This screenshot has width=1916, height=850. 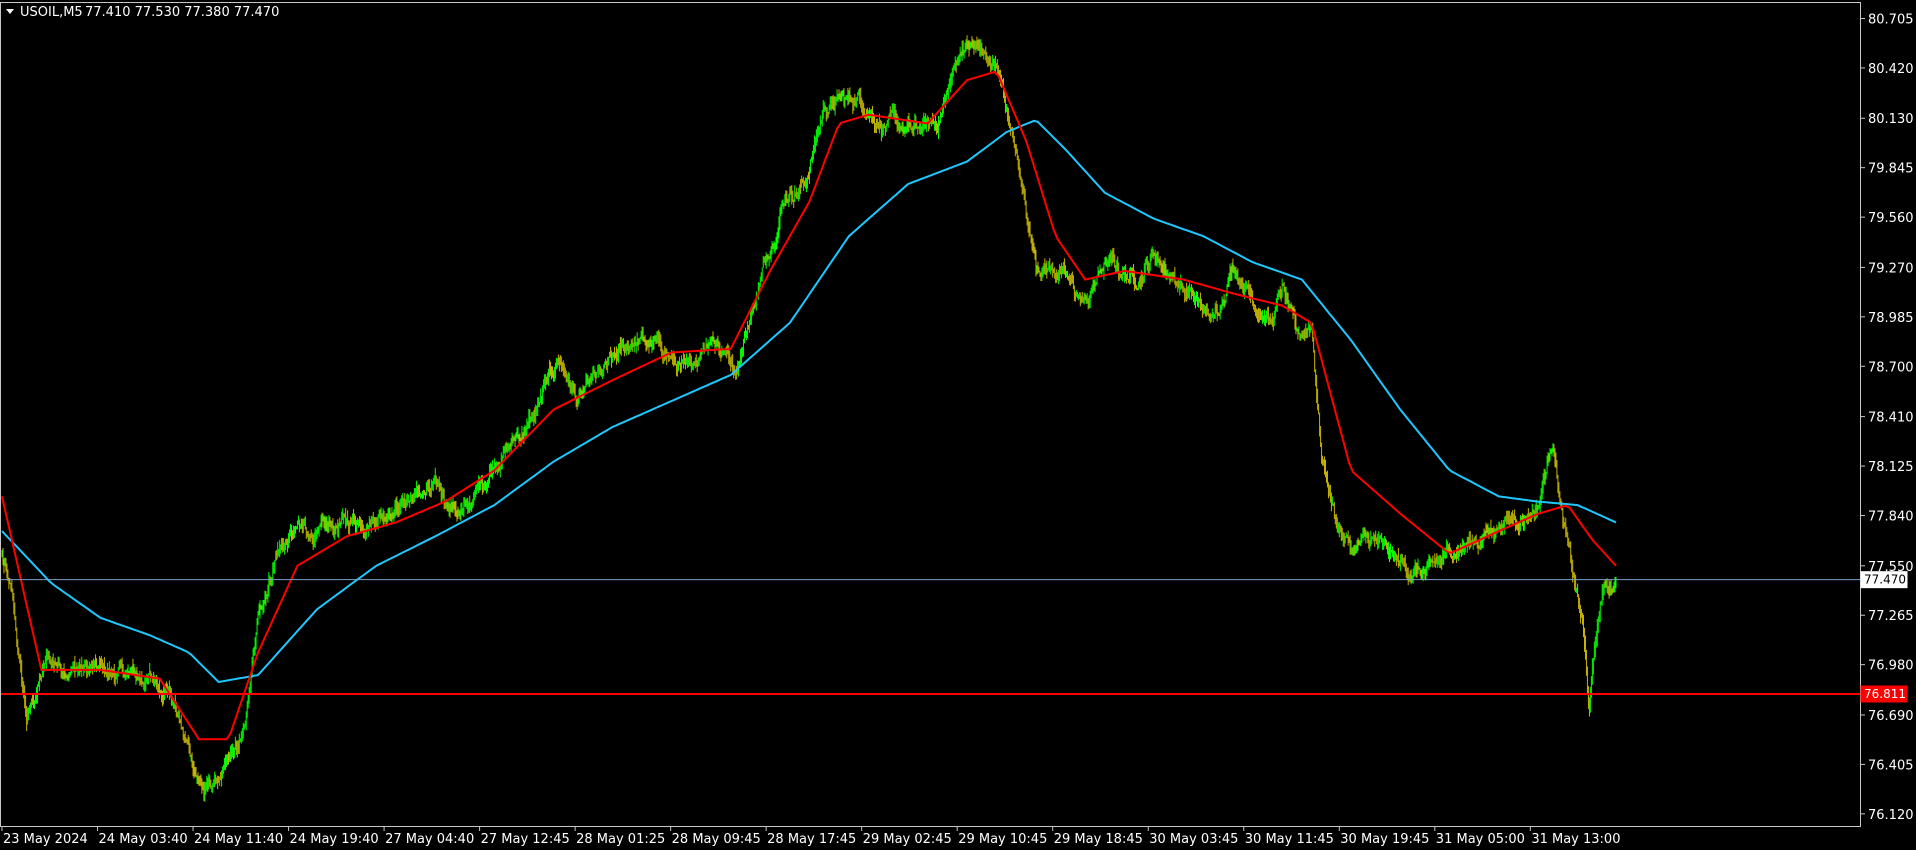 I want to click on time-tick-label: 23 May 2024, so click(x=45, y=839).